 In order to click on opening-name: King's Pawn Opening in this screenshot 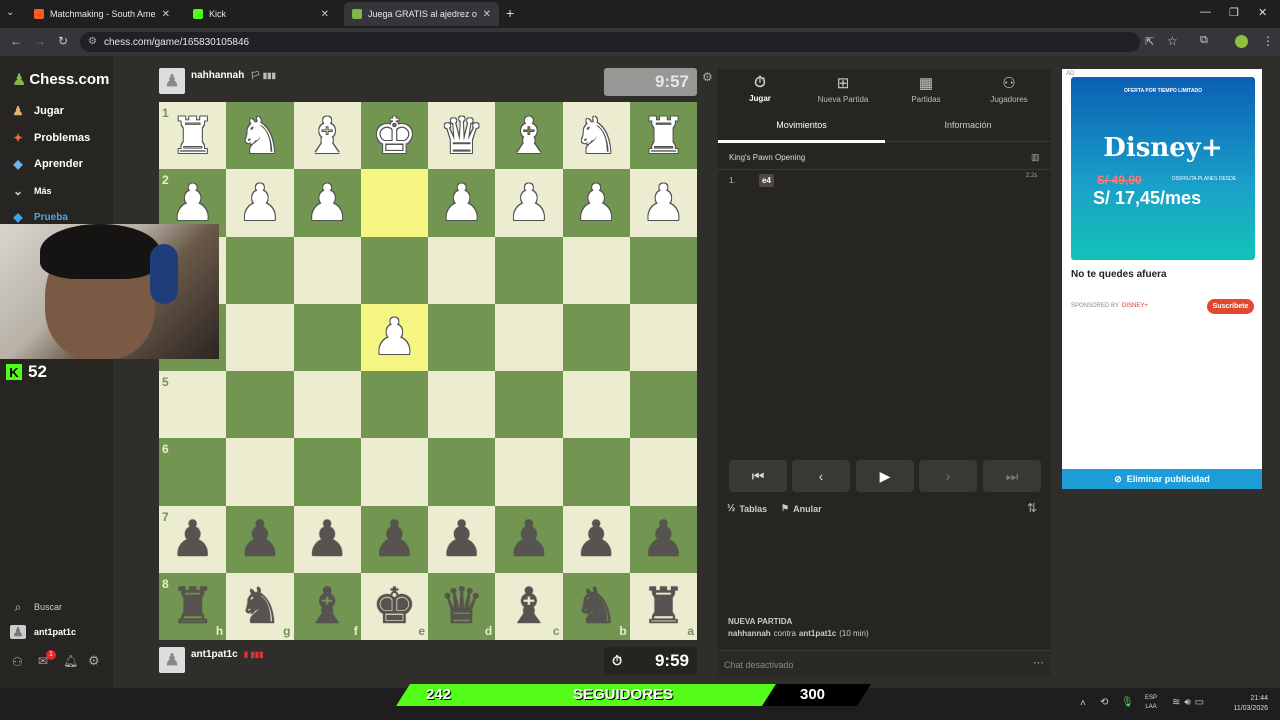, I will do `click(767, 157)`.